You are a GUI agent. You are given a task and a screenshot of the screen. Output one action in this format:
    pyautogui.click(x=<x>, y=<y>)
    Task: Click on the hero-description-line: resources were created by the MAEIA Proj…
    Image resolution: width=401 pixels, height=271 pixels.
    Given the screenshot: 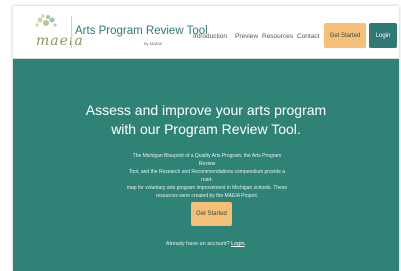 What is the action you would take?
    pyautogui.click(x=207, y=196)
    